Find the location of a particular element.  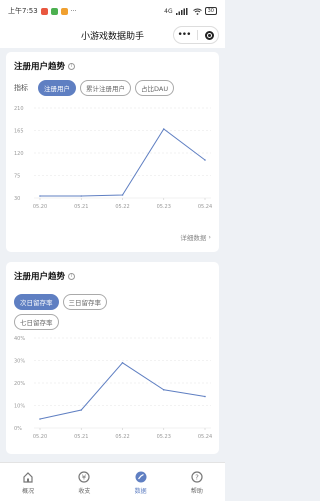

network-label: 4G is located at coordinates (168, 11).